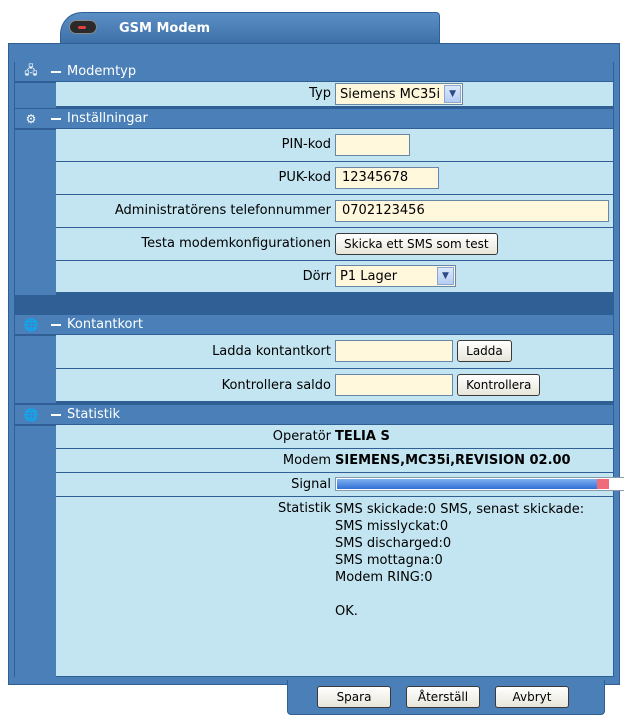  I want to click on footer-button-bar: Spara Återställ Avbryt, so click(446, 697).